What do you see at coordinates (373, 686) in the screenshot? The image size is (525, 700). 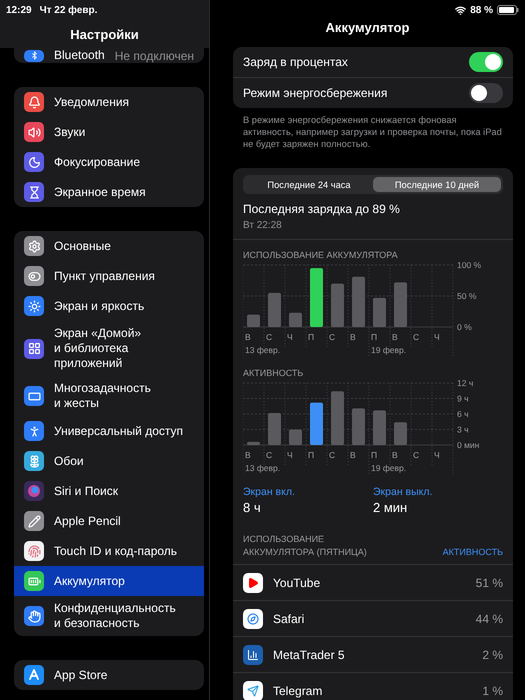 I see `app-row: Telegram 1 %` at bounding box center [373, 686].